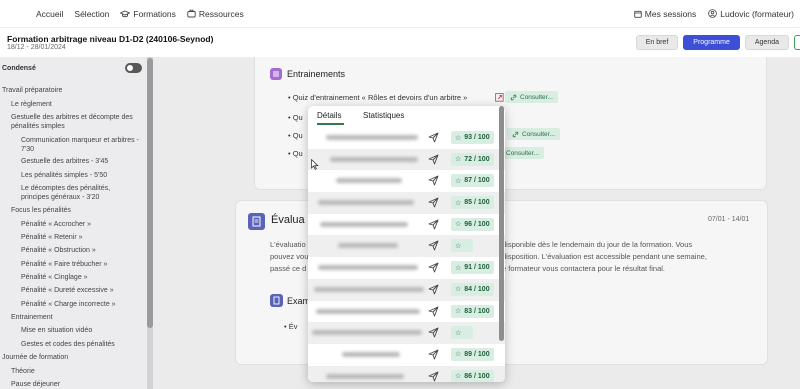 This screenshot has width=800, height=389. What do you see at coordinates (72, 384) in the screenshot?
I see `sidebar-item: Pause déjeuner` at bounding box center [72, 384].